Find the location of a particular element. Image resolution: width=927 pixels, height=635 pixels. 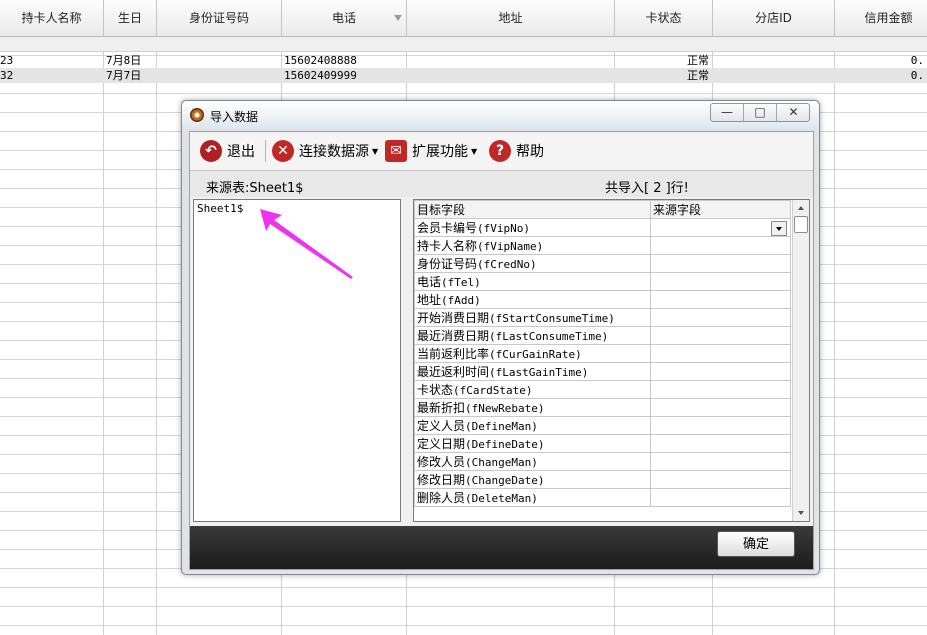

cell-birthday: 7月7日 is located at coordinates (131, 75).